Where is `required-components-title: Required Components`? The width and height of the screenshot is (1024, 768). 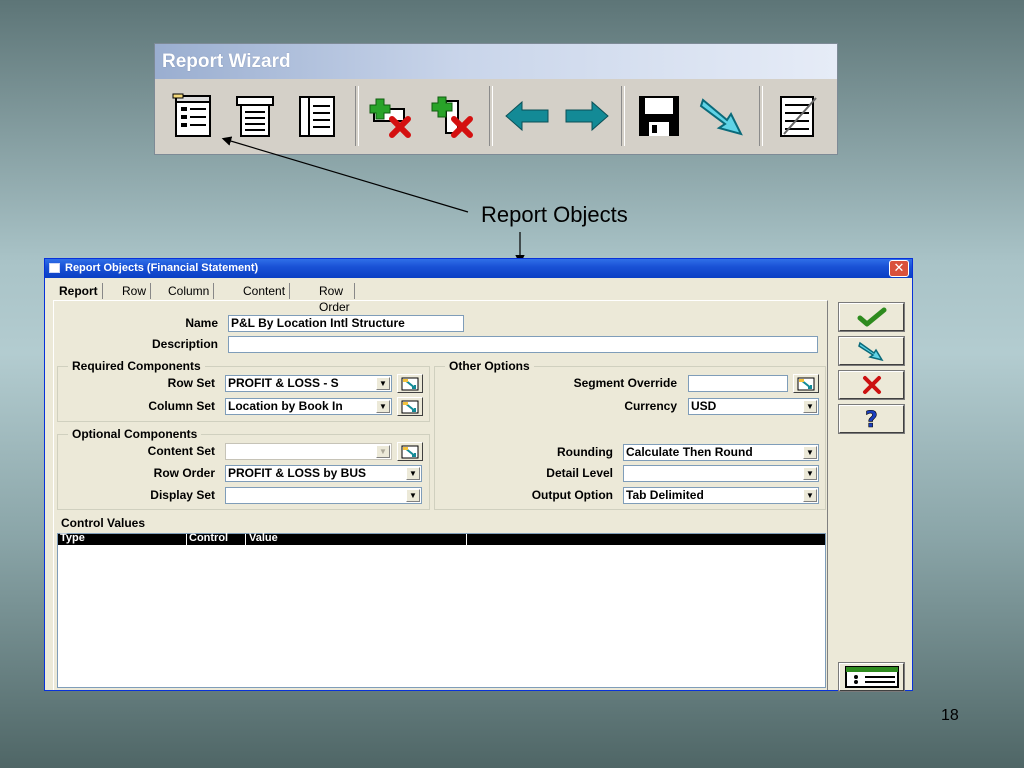
required-components-title: Required Components is located at coordinates (136, 366).